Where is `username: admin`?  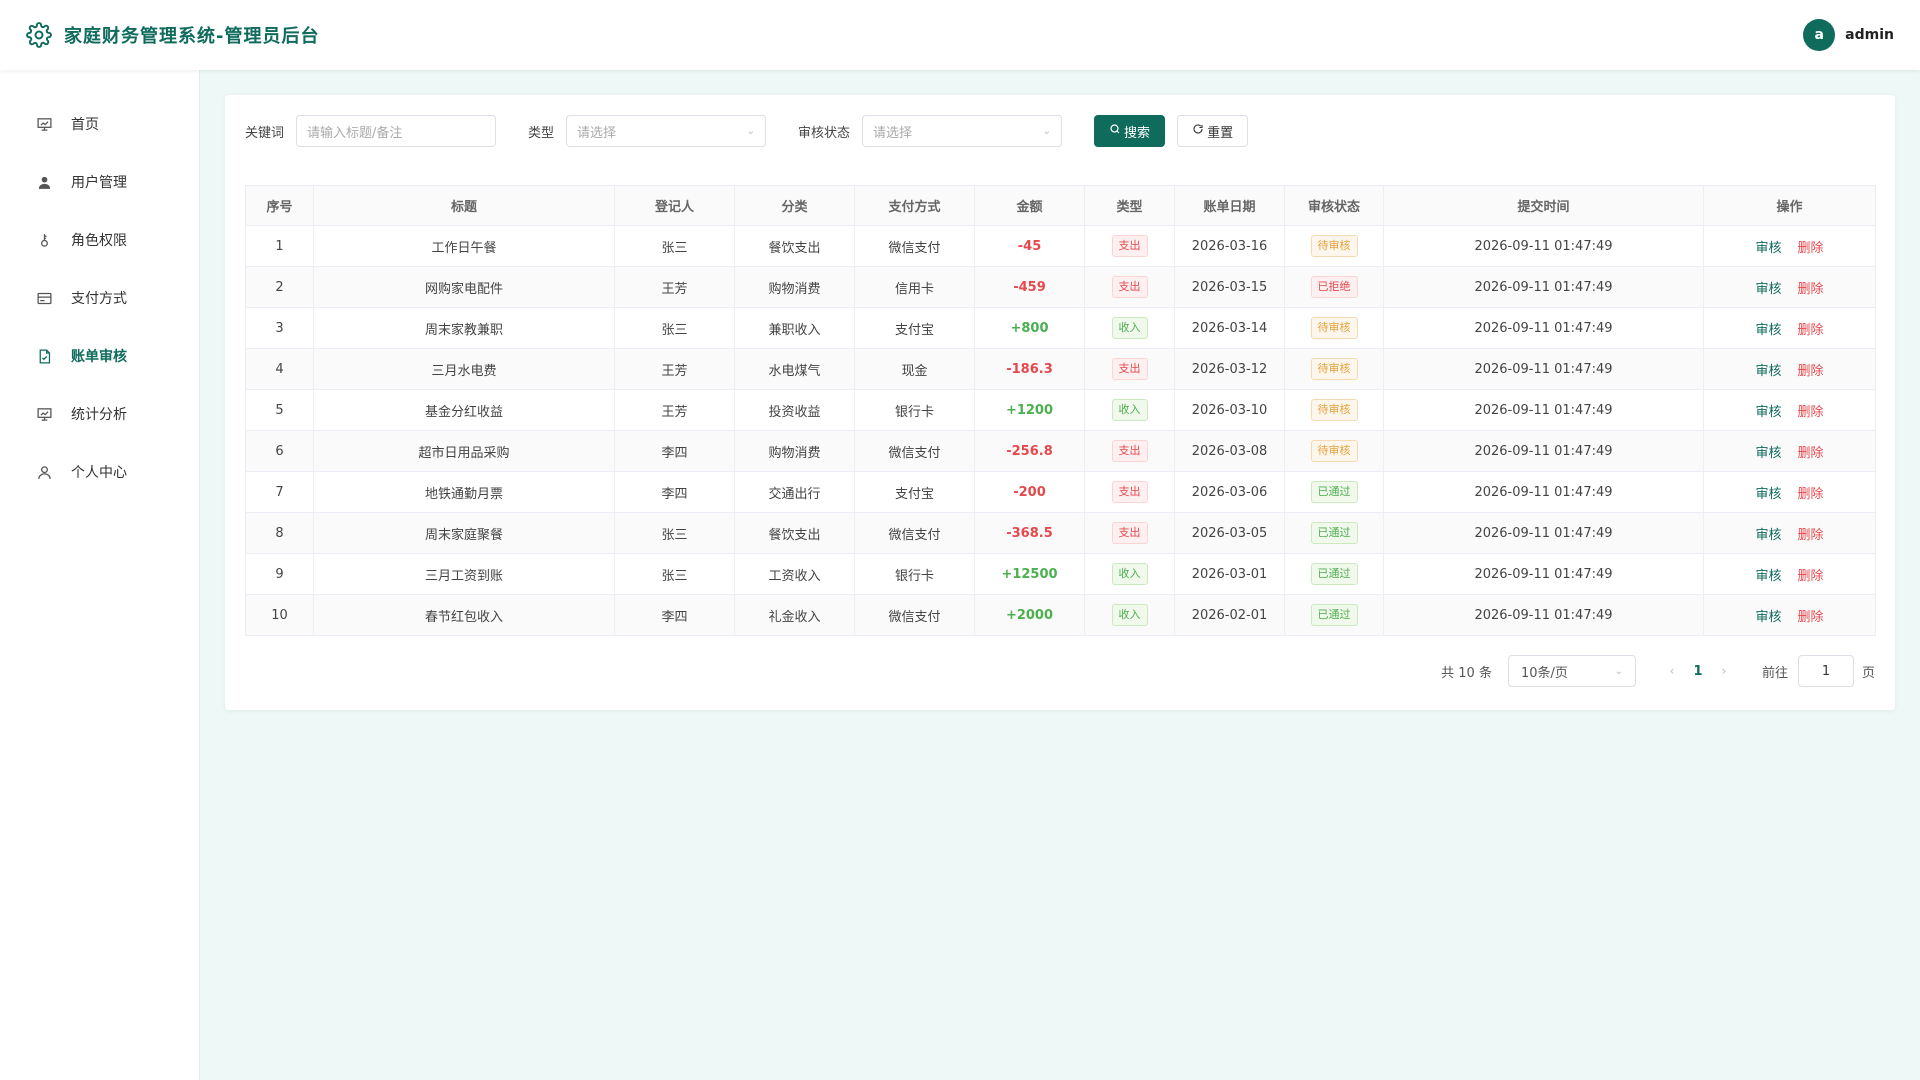 username: admin is located at coordinates (1869, 35).